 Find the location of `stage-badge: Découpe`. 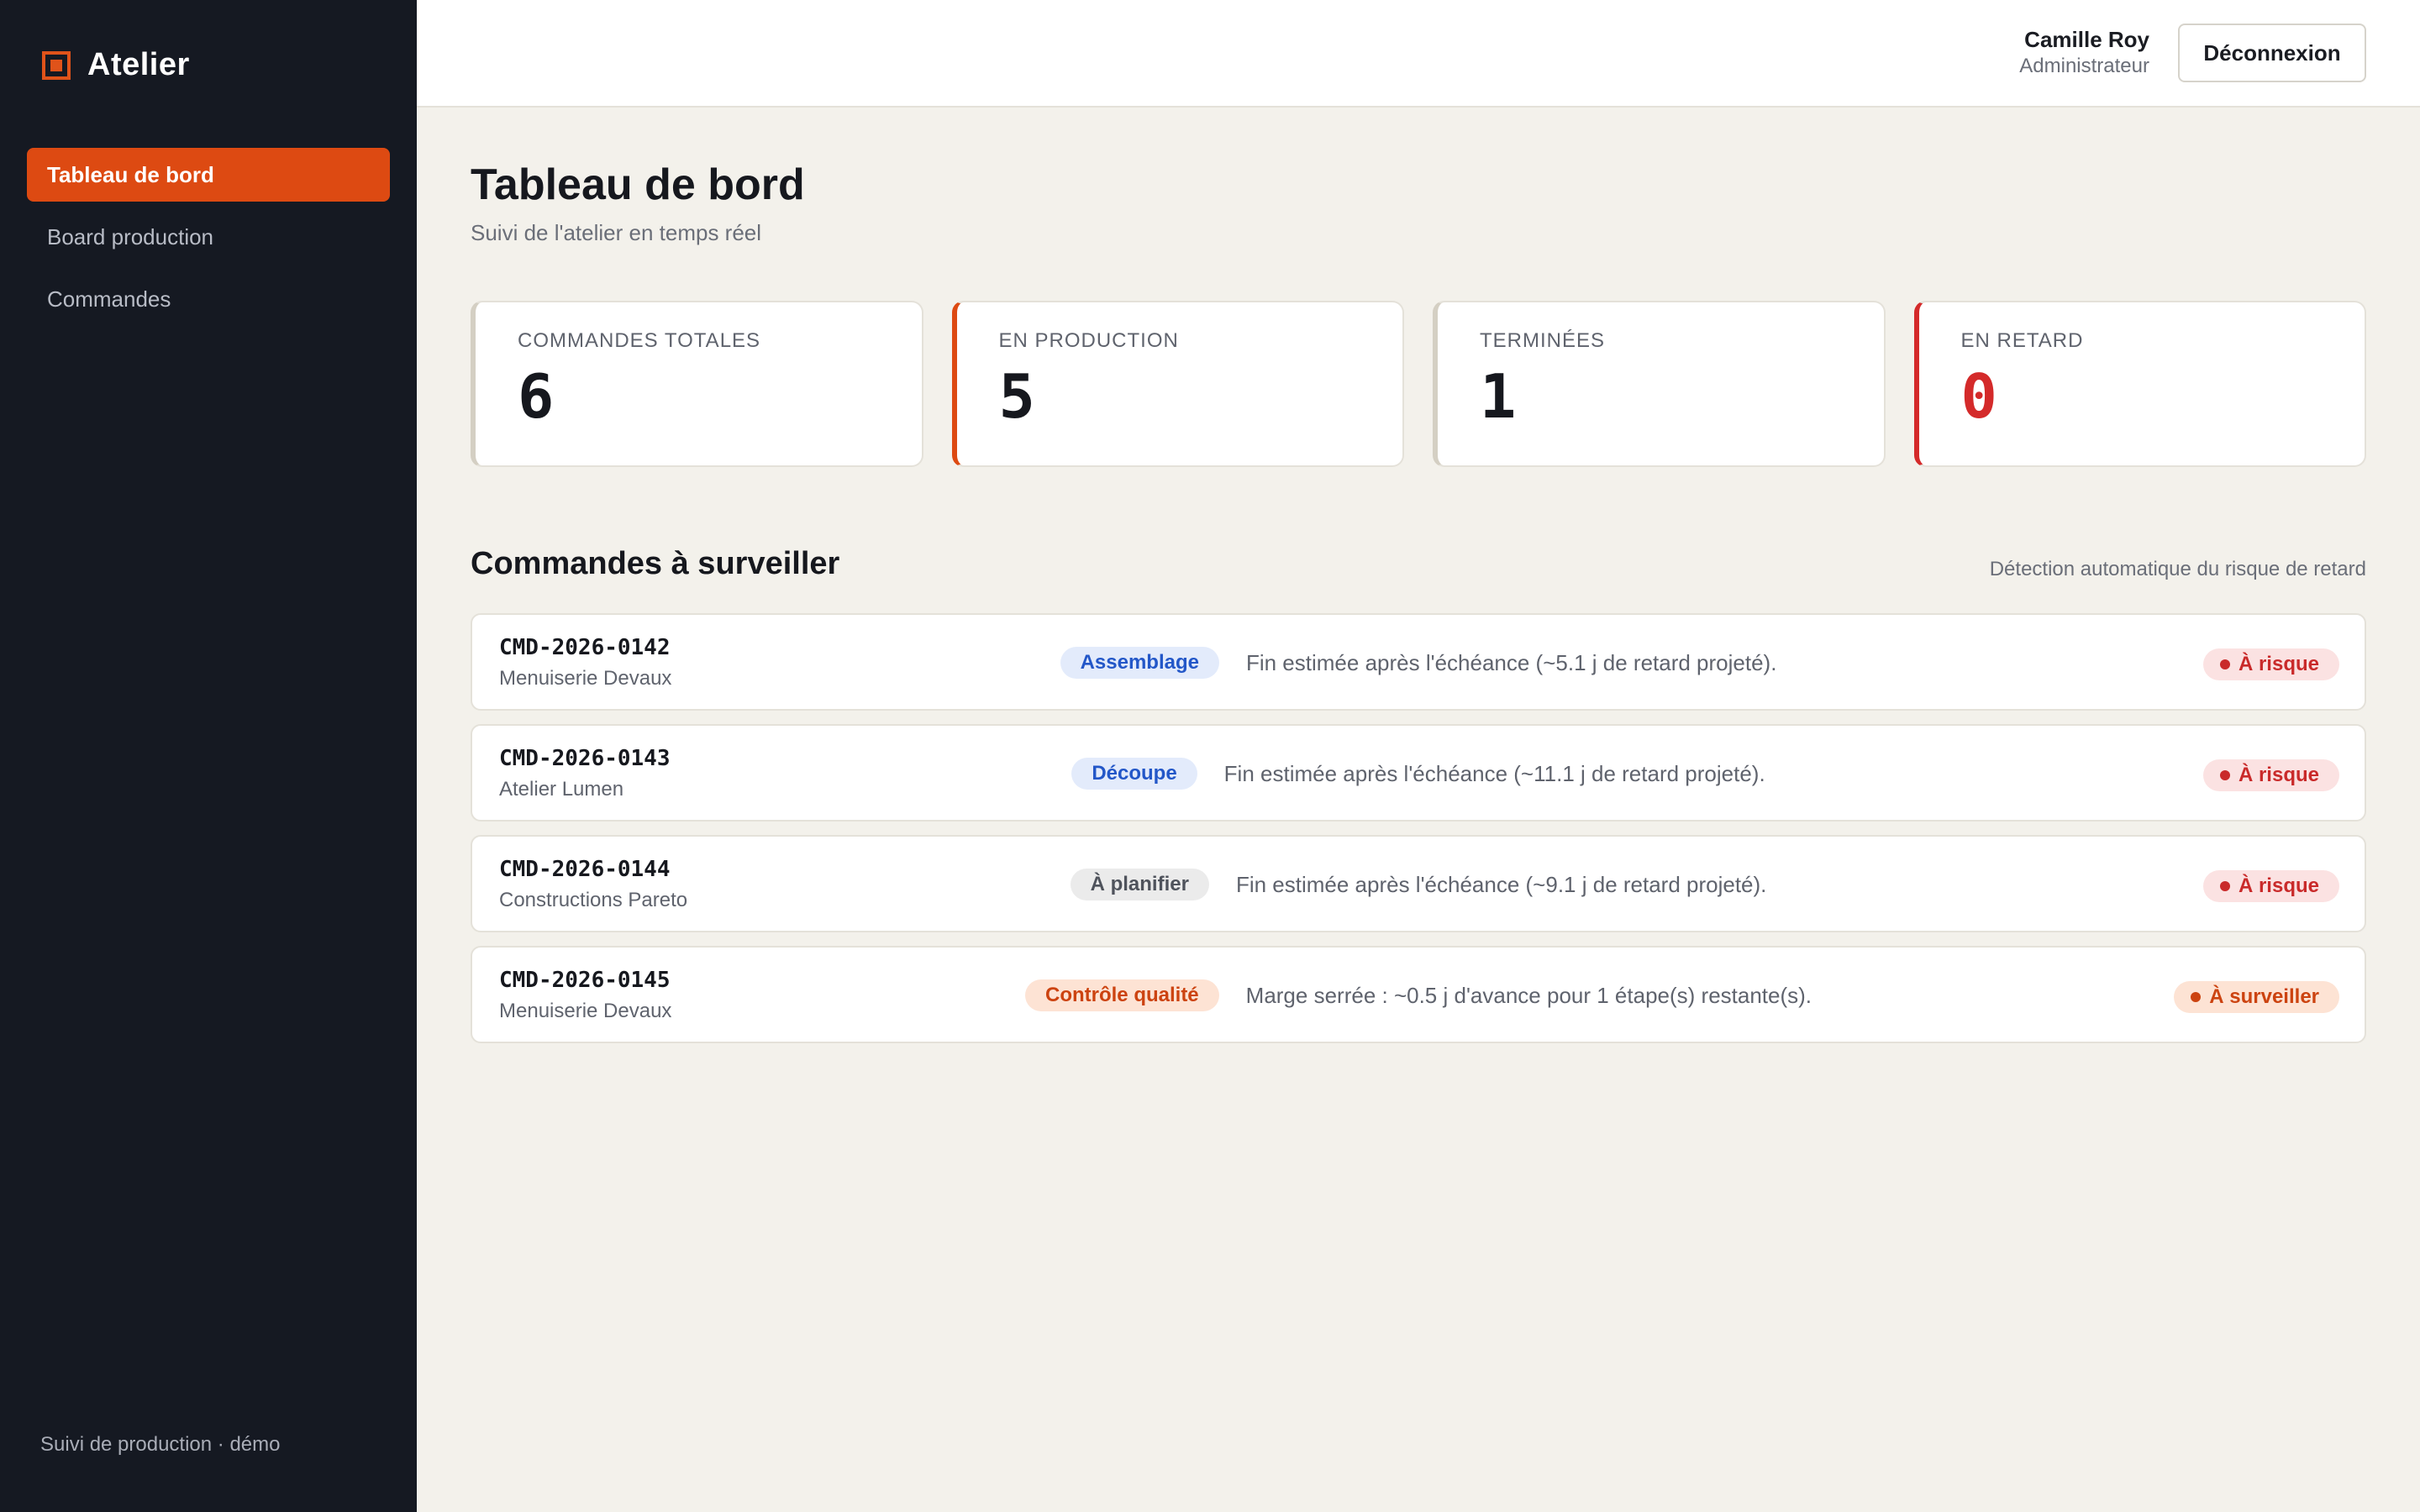

stage-badge: Découpe is located at coordinates (1134, 774).